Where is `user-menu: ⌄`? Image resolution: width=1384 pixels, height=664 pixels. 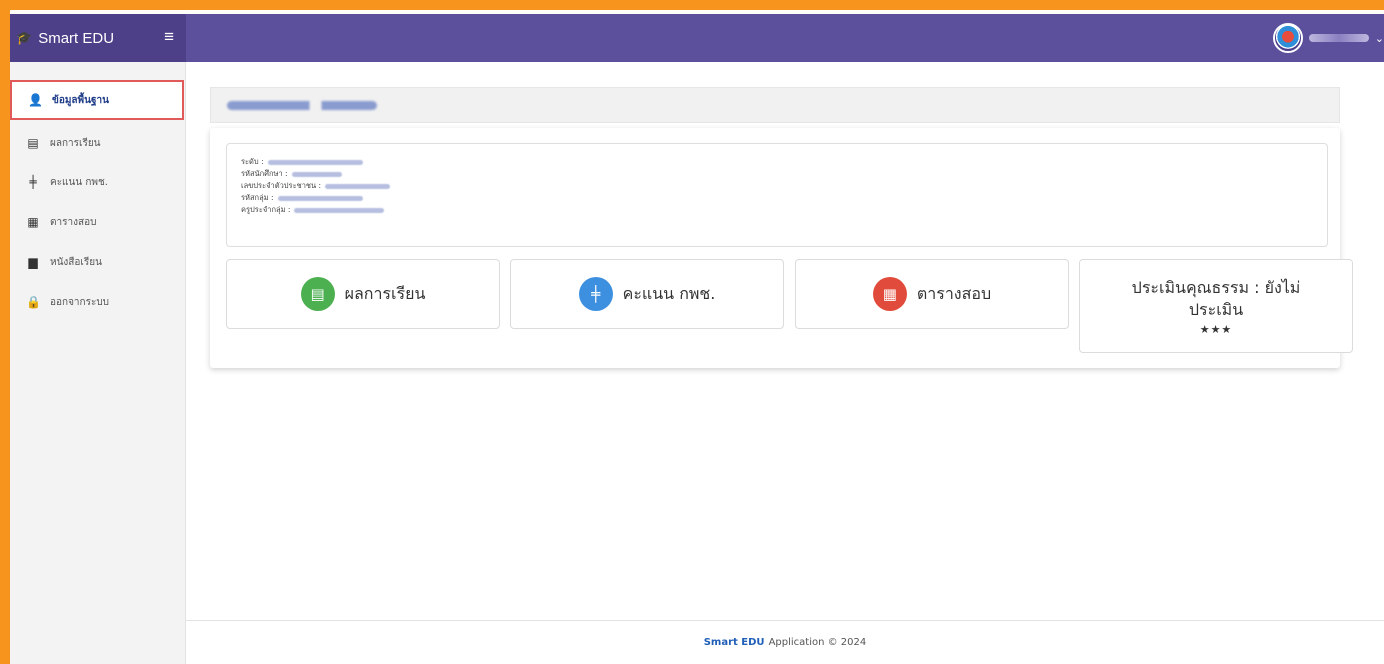 user-menu: ⌄ is located at coordinates (1328, 38).